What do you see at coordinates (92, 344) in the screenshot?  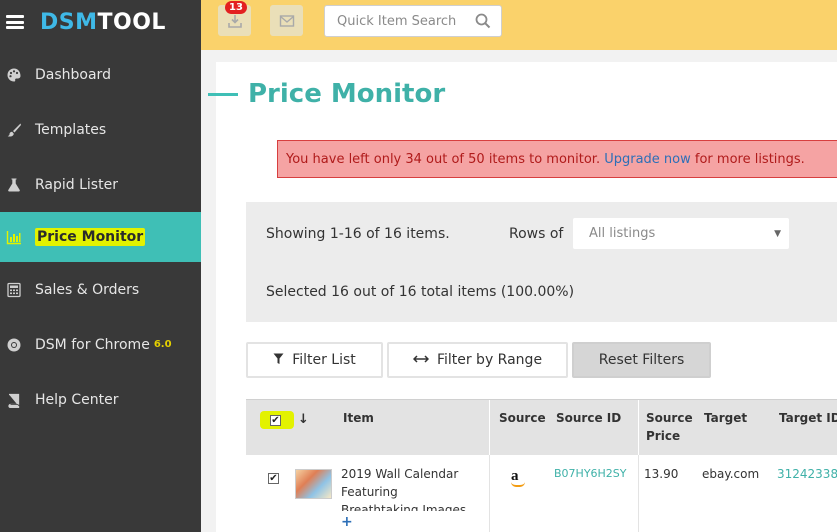 I see `sidebar-item-label: DSM for Chrome` at bounding box center [92, 344].